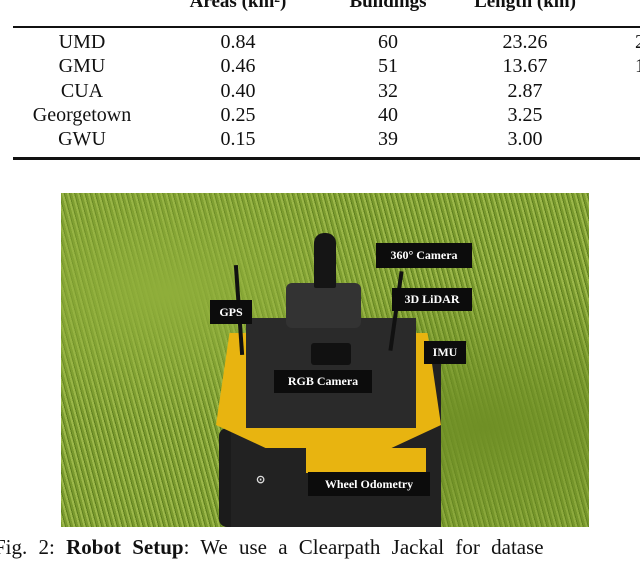  What do you see at coordinates (369, 484) in the screenshot?
I see `label-wheel-odometry: Wheel Odometry` at bounding box center [369, 484].